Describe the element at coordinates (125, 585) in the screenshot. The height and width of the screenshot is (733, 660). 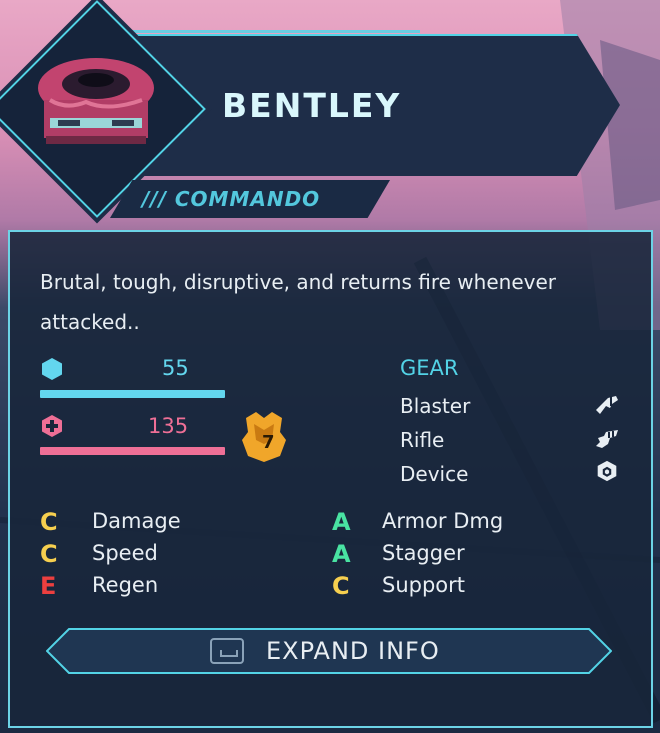
I see `attr-regen: Regen` at that location.